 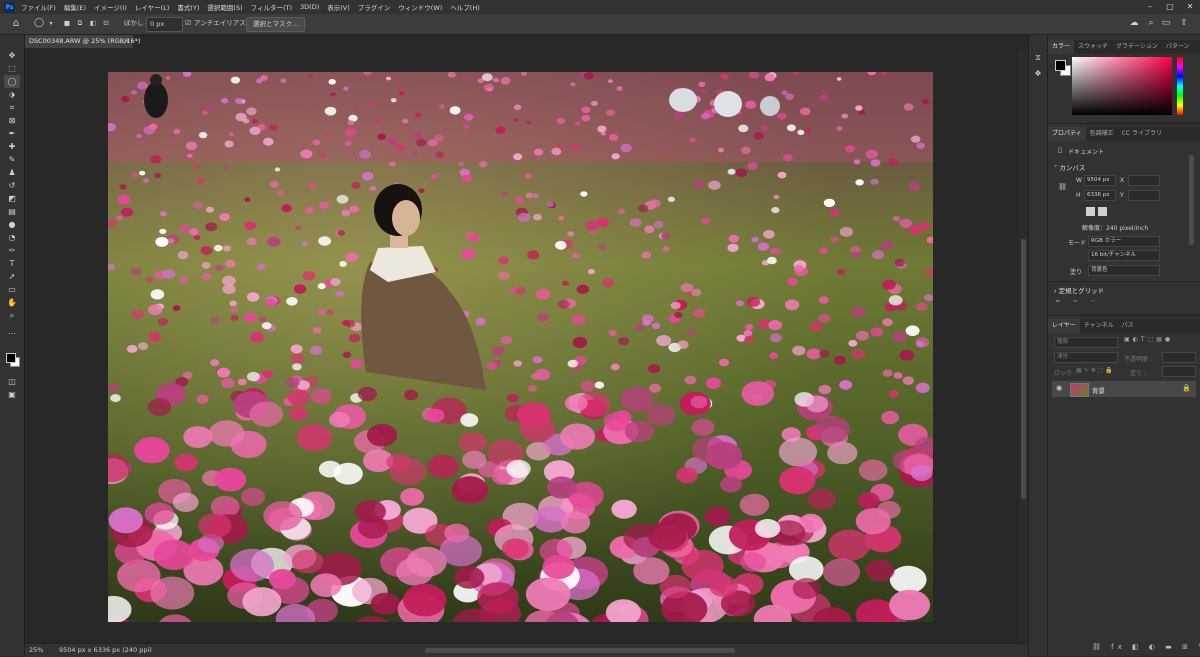 I want to click on feather-input: 0 px, so click(x=164, y=24).